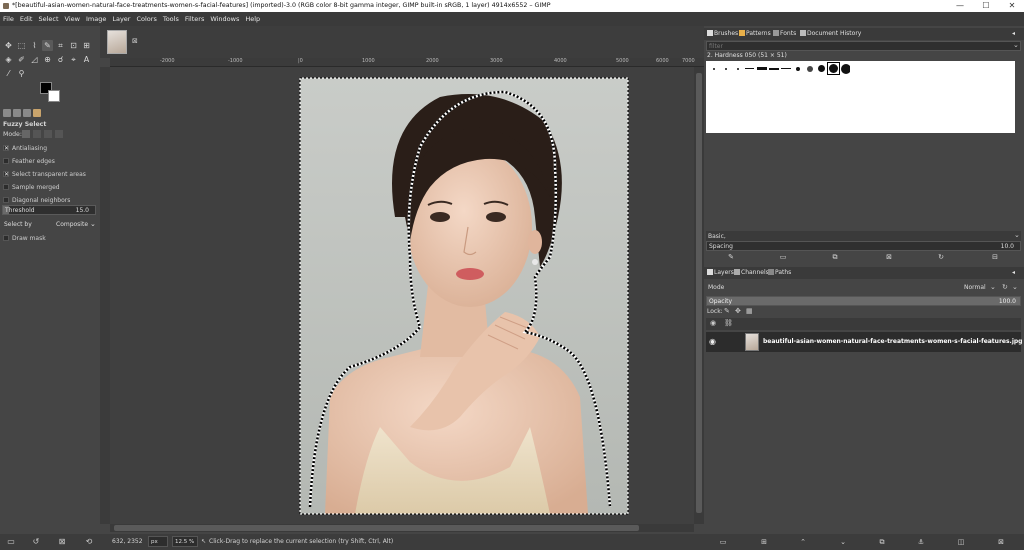 The image size is (1024, 550). What do you see at coordinates (941, 257) in the screenshot?
I see `refresh-brushes-icon: ↻` at bounding box center [941, 257].